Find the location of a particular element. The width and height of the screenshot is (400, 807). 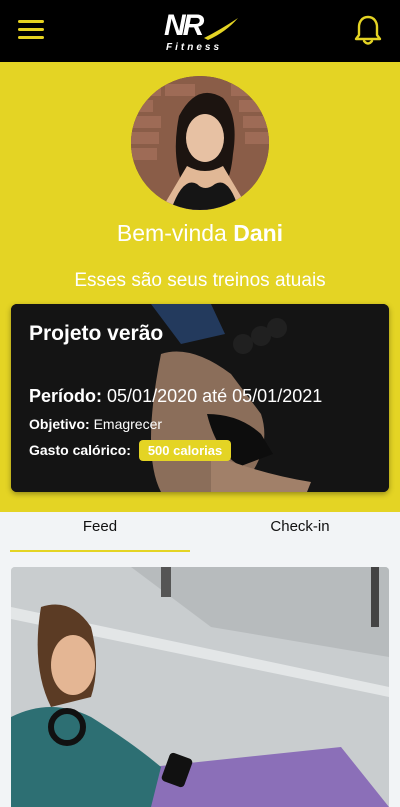

workouts-subtitle: Esses são seus treinos atuais is located at coordinates (200, 280).